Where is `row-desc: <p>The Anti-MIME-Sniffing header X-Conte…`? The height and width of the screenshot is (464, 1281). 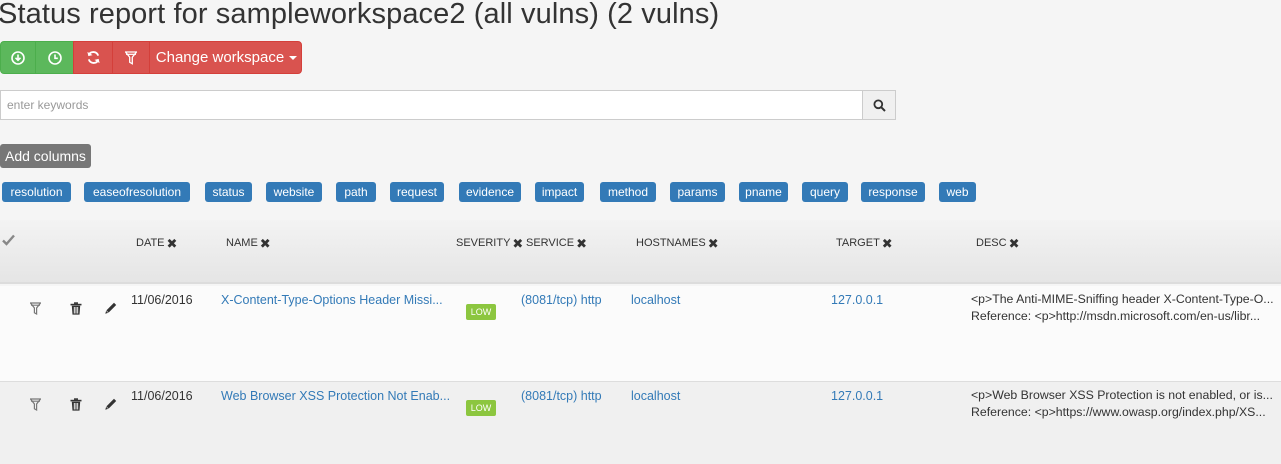
row-desc: <p>The Anti-MIME-Sniffing header X-Conte… is located at coordinates (1122, 308).